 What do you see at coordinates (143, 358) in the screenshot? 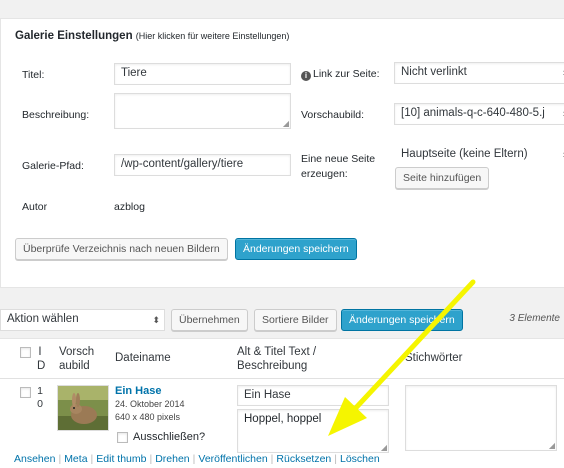
I see `column-filename: Dateiname` at bounding box center [143, 358].